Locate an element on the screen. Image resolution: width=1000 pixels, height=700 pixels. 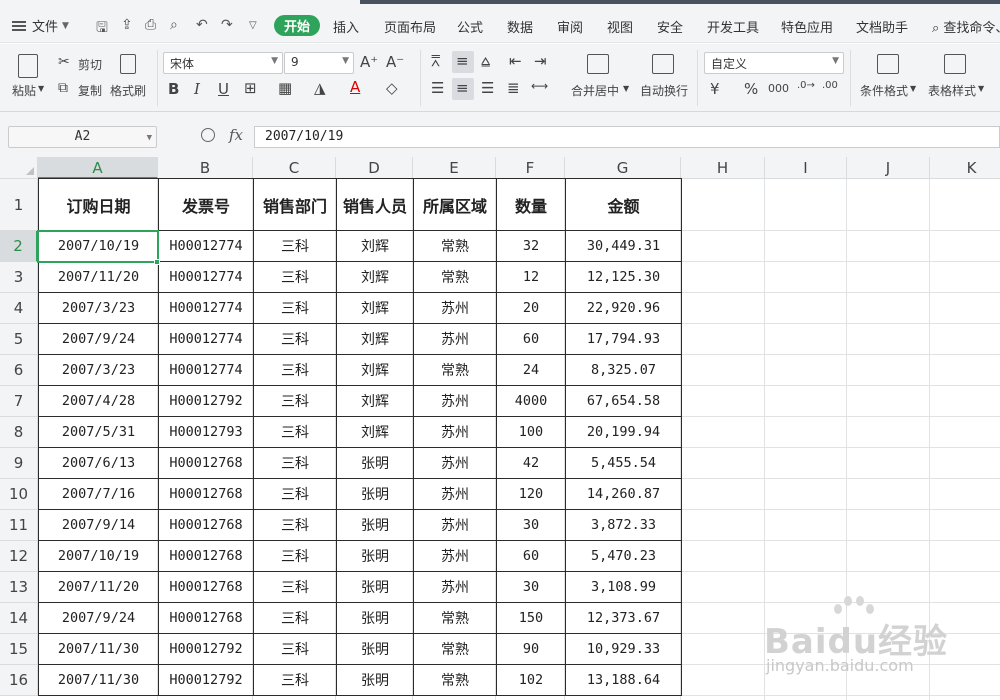
table-cell: 42 is located at coordinates (531, 463).